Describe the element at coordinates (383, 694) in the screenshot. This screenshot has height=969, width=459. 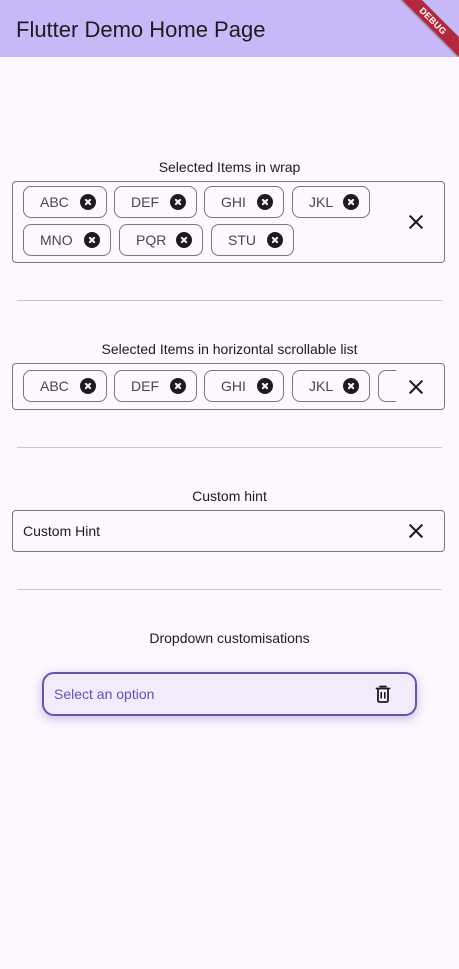
I see `delete-outline-icon` at that location.